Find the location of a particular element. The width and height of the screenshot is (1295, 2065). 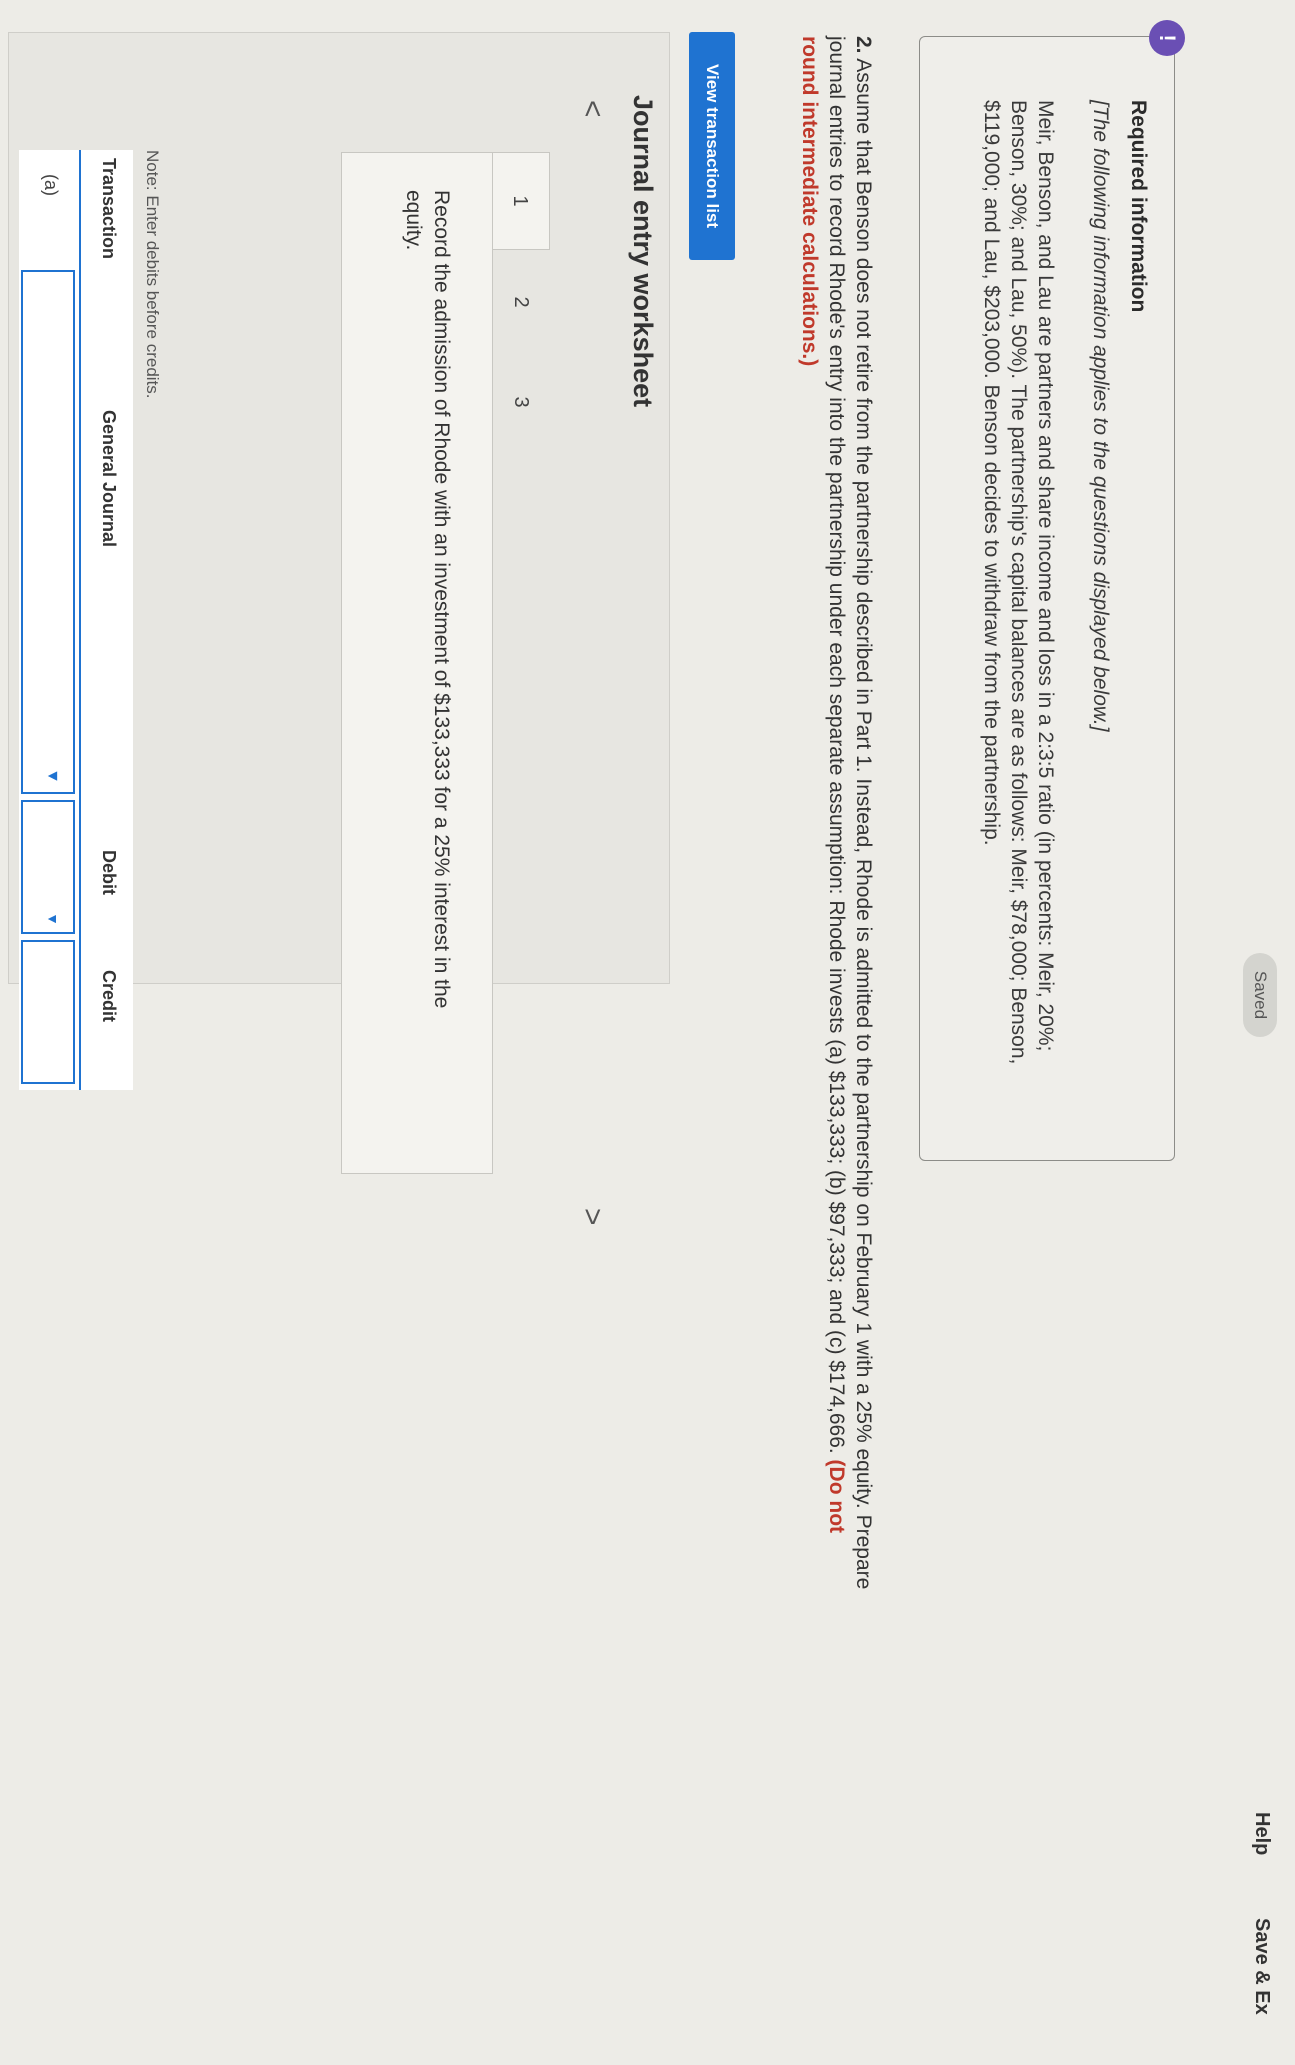

table-row: (a) ▼ ▼ is located at coordinates (49, 620).